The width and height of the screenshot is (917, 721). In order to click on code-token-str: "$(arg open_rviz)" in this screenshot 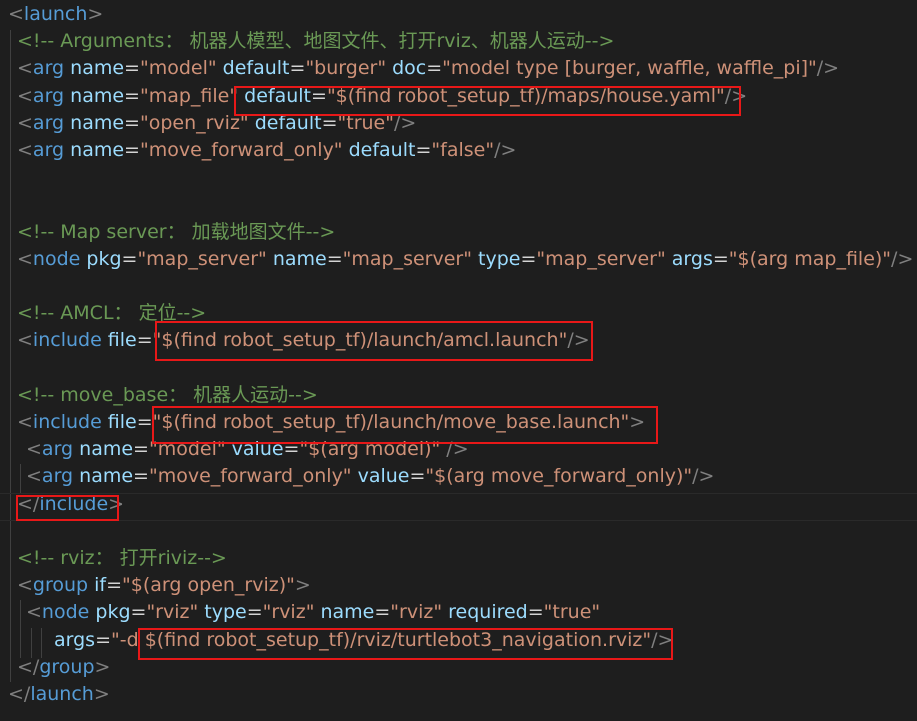, I will do `click(208, 585)`.